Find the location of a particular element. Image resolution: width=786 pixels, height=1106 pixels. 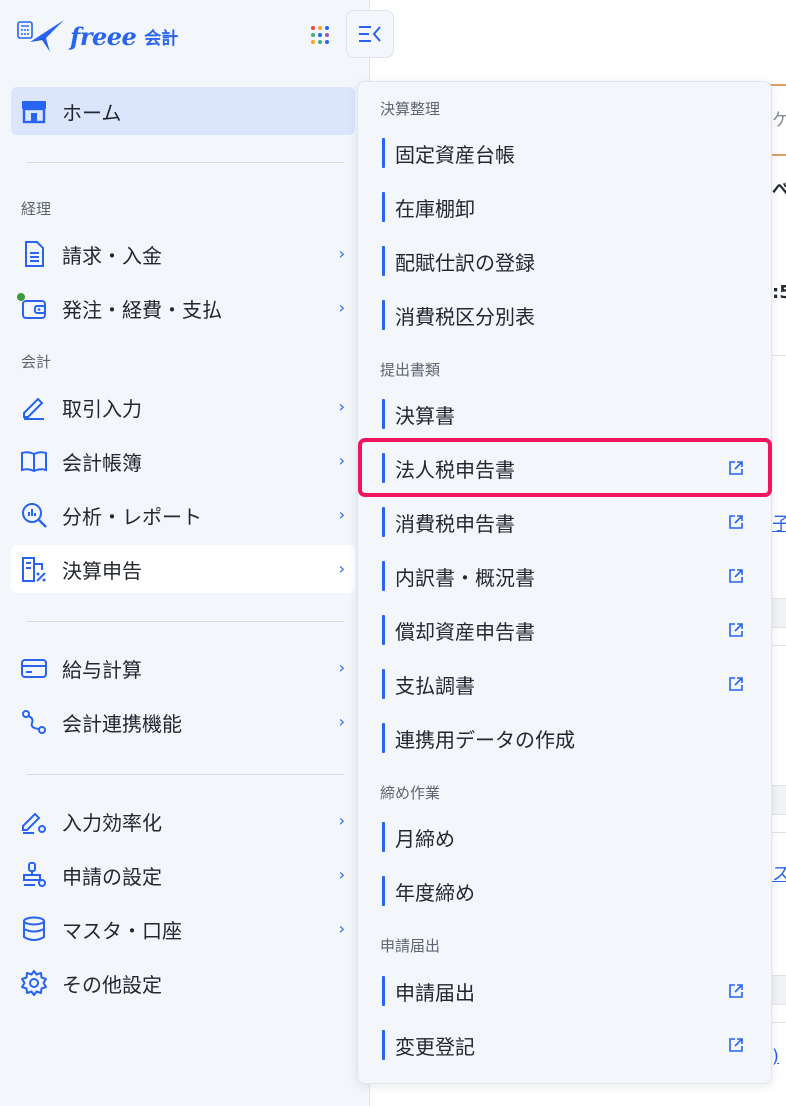

sidebar-item-transaction-entry: 取引入力 › is located at coordinates (183, 407).